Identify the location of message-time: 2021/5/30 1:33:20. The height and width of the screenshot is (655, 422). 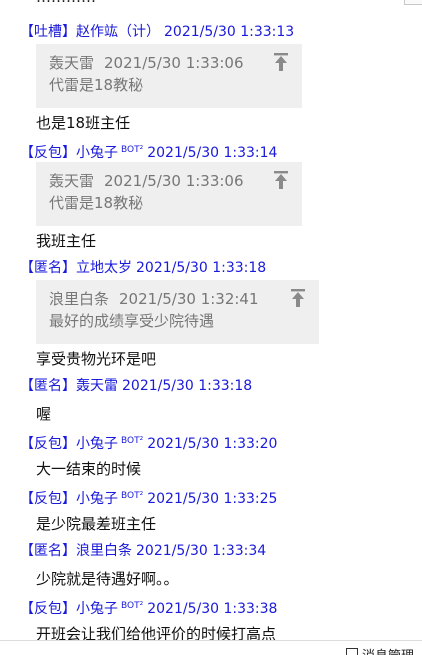
(212, 444).